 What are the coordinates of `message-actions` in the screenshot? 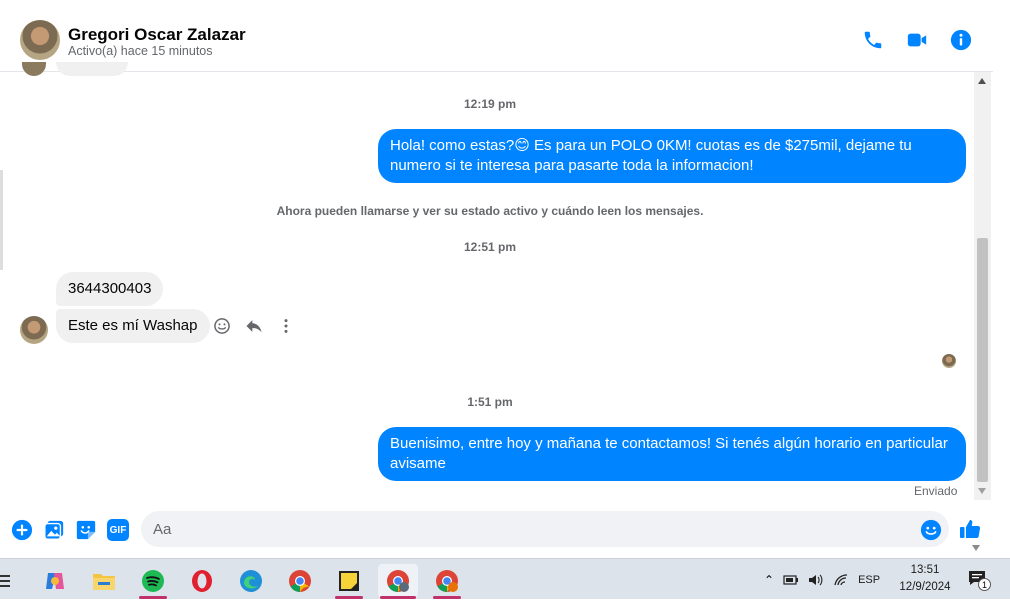 It's located at (254, 326).